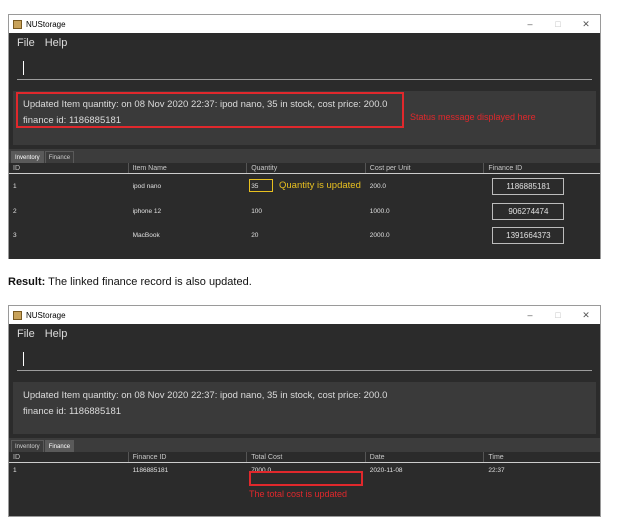  What do you see at coordinates (320, 185) in the screenshot?
I see `quantity-note: Quantity is updated` at bounding box center [320, 185].